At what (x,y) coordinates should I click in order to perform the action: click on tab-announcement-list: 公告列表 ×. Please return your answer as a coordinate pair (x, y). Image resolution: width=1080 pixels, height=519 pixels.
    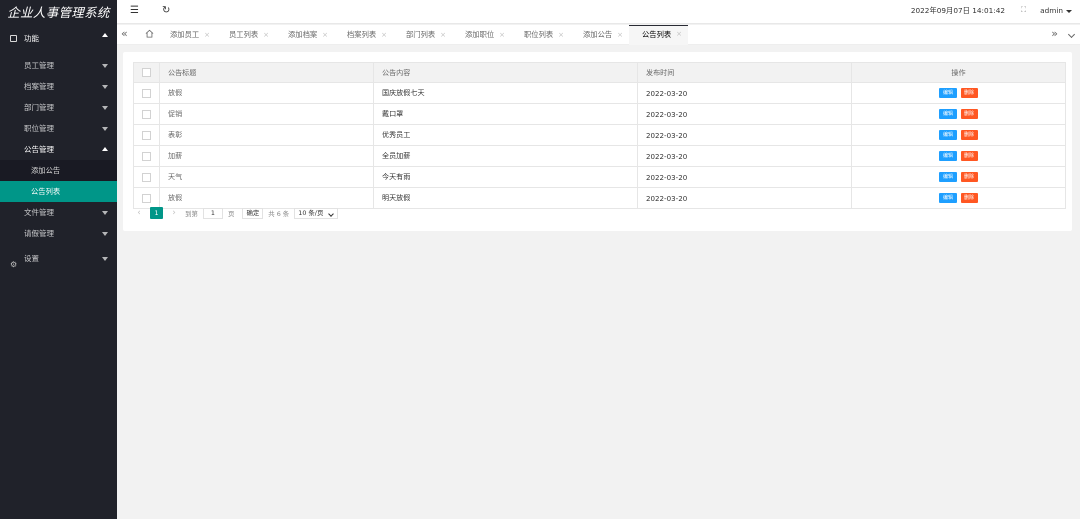
    Looking at the image, I should click on (658, 35).